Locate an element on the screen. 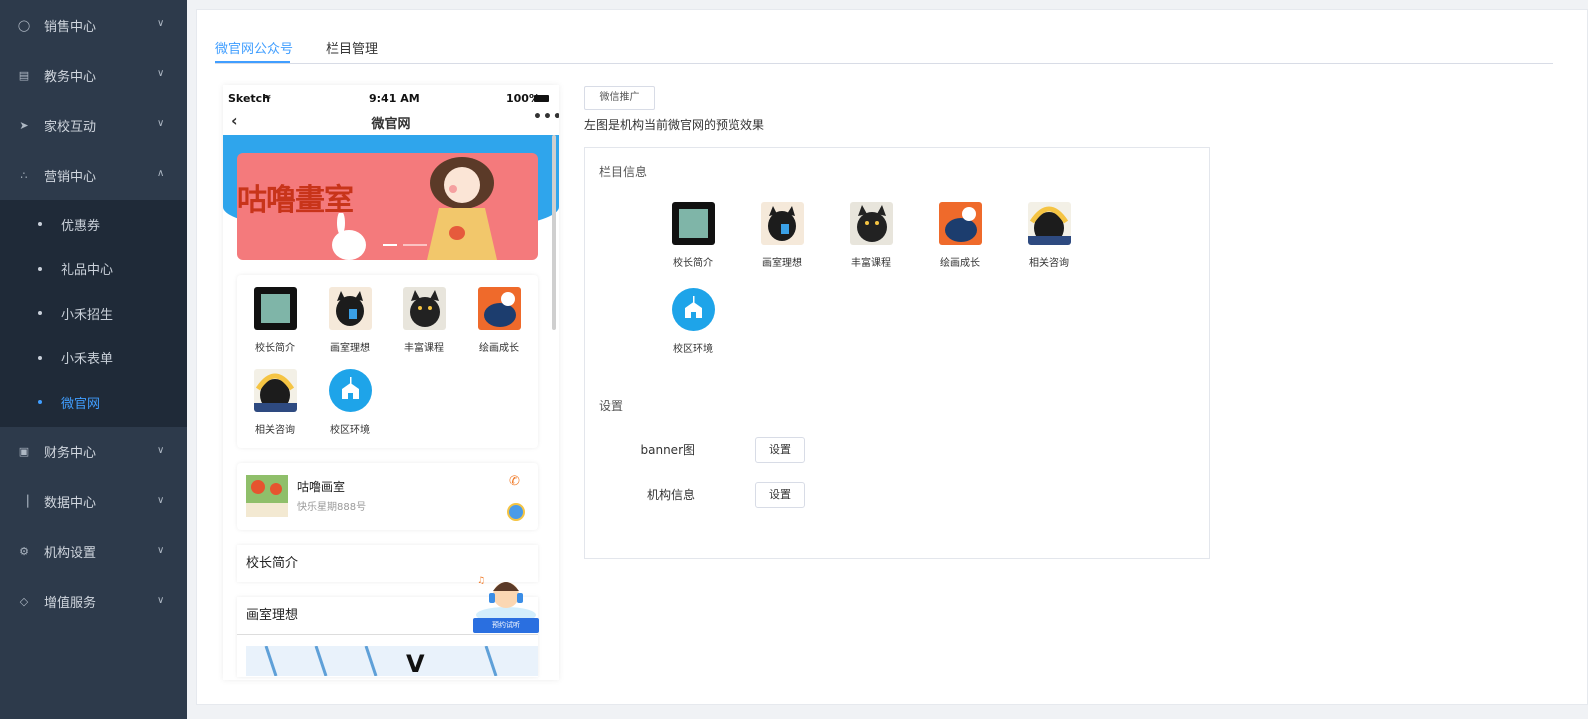 The image size is (1588, 719). phone-scrollbar is located at coordinates (554, 232).